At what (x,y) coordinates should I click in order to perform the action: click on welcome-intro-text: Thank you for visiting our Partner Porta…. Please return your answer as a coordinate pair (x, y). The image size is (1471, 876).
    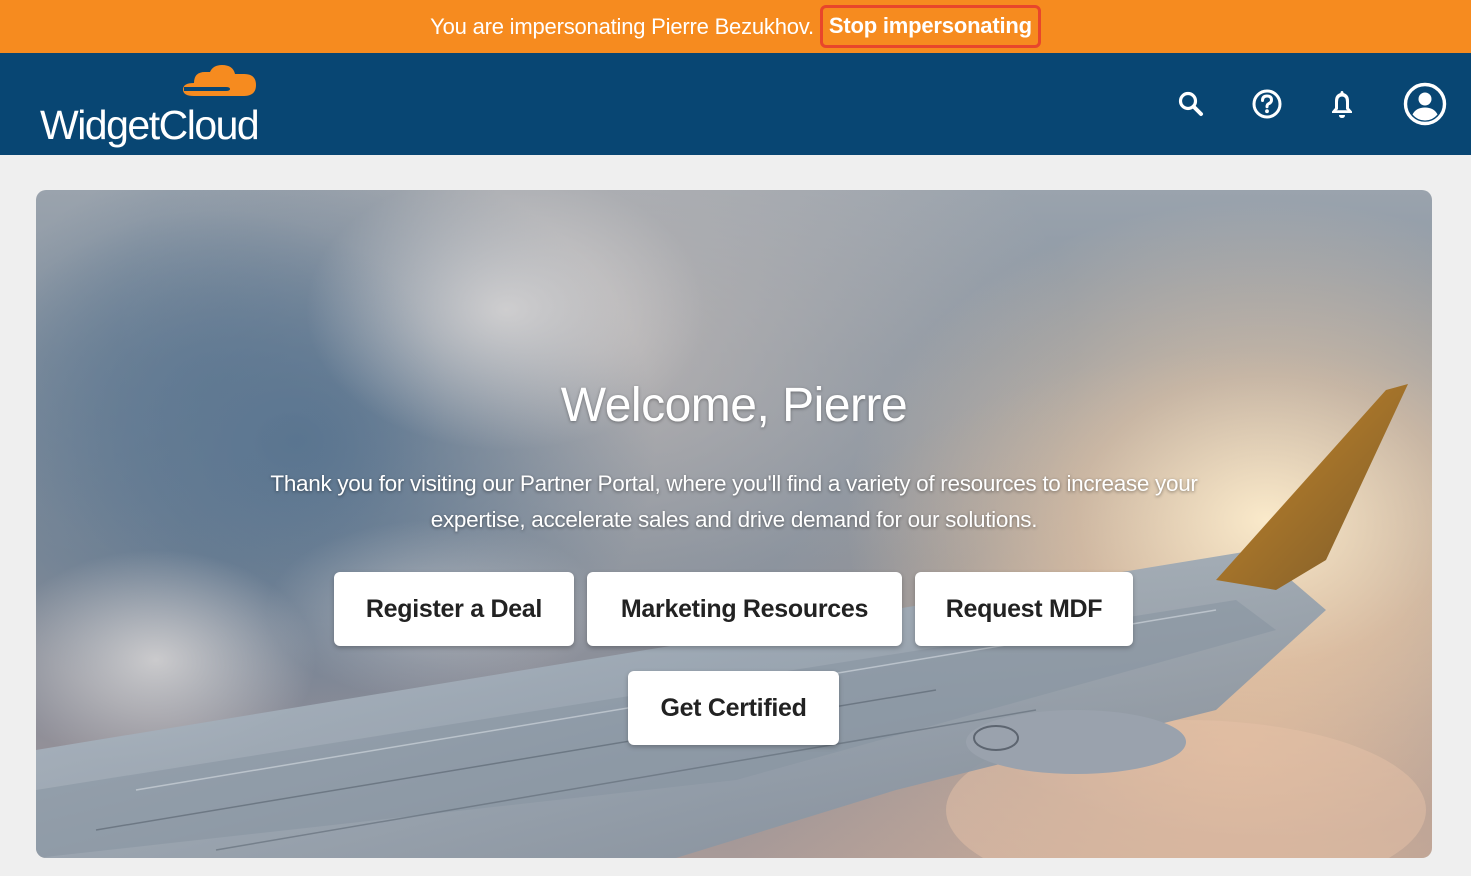
    Looking at the image, I should click on (734, 501).